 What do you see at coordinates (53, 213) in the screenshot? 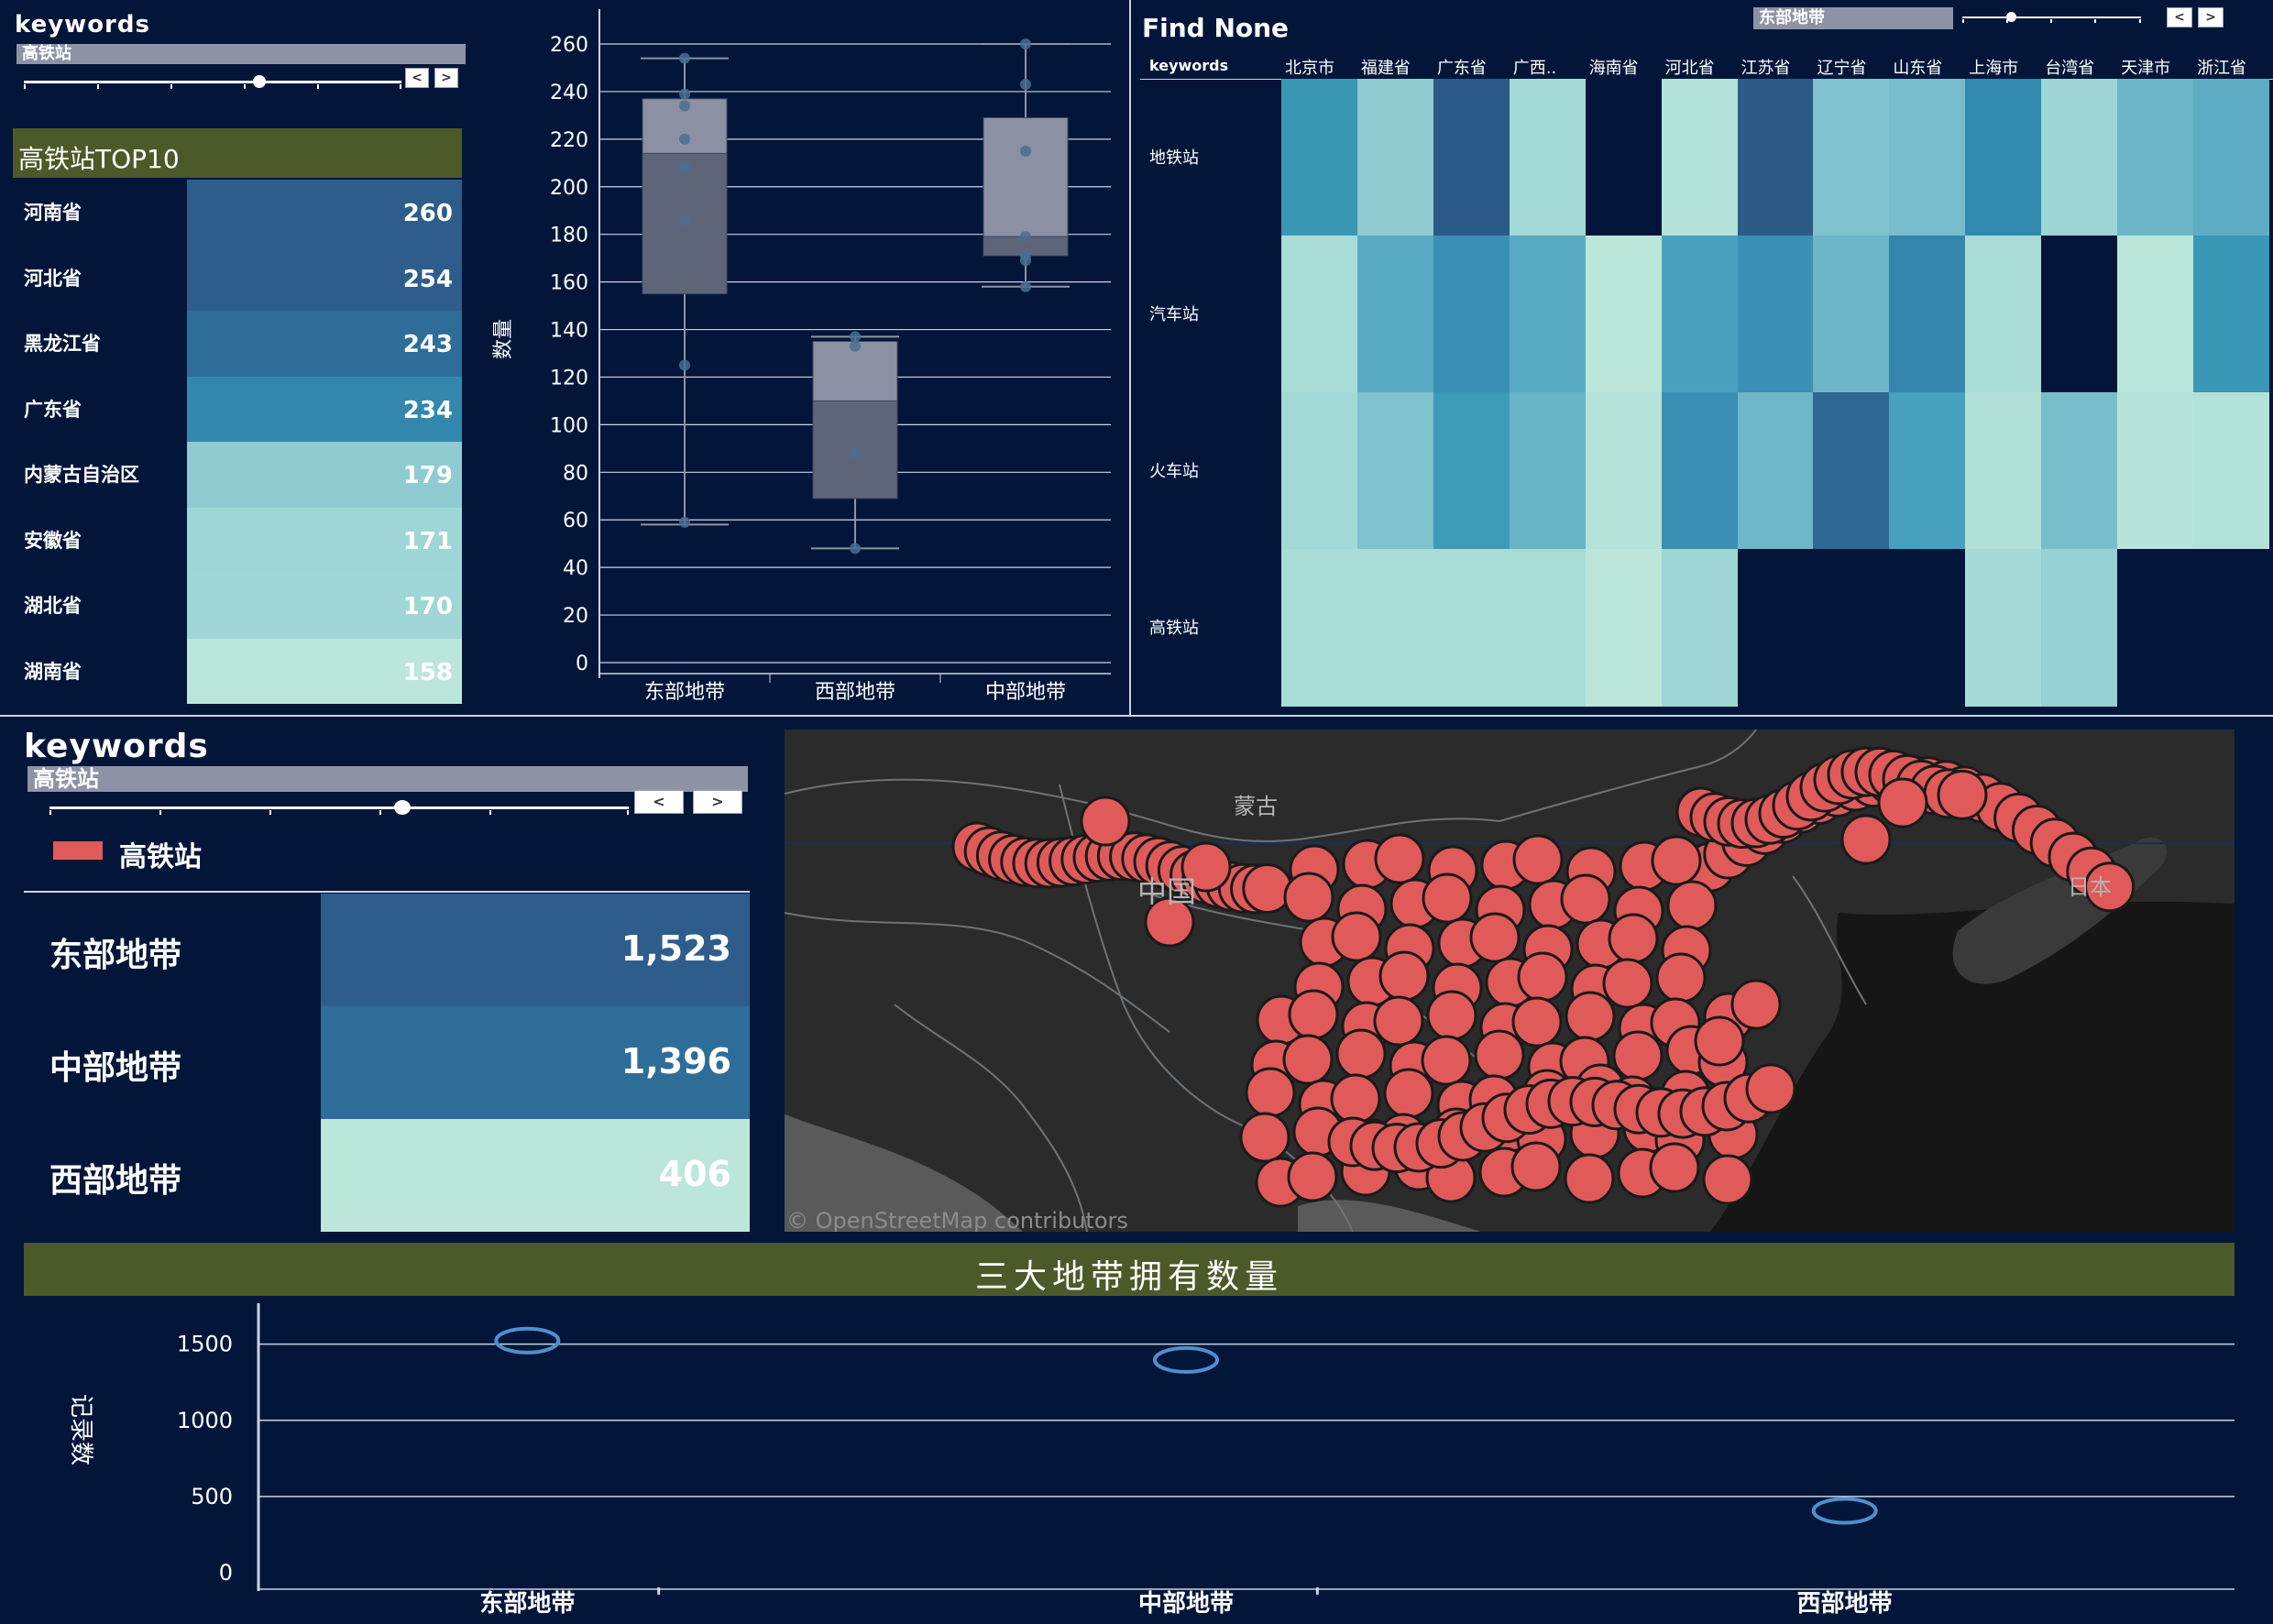
I see `province-name: 河南省` at bounding box center [53, 213].